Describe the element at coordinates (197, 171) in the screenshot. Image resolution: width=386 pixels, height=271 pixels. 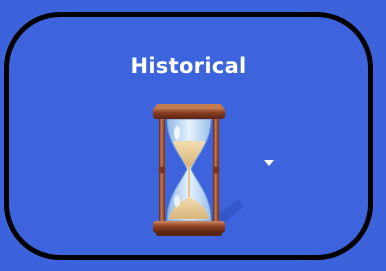
I see `hourglass-icon` at that location.